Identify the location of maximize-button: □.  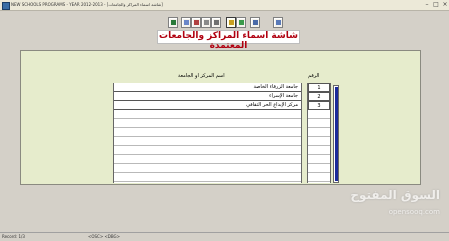
(436, 4).